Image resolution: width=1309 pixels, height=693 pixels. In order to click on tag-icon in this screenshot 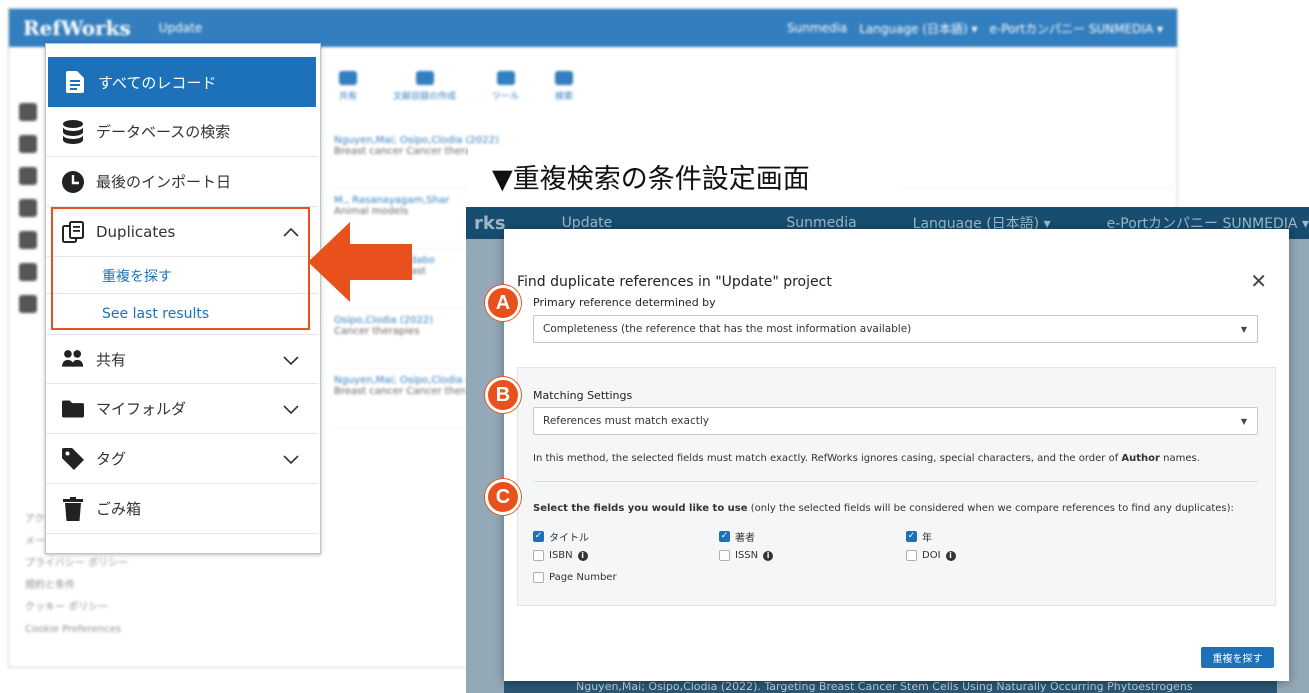, I will do `click(73, 459)`.